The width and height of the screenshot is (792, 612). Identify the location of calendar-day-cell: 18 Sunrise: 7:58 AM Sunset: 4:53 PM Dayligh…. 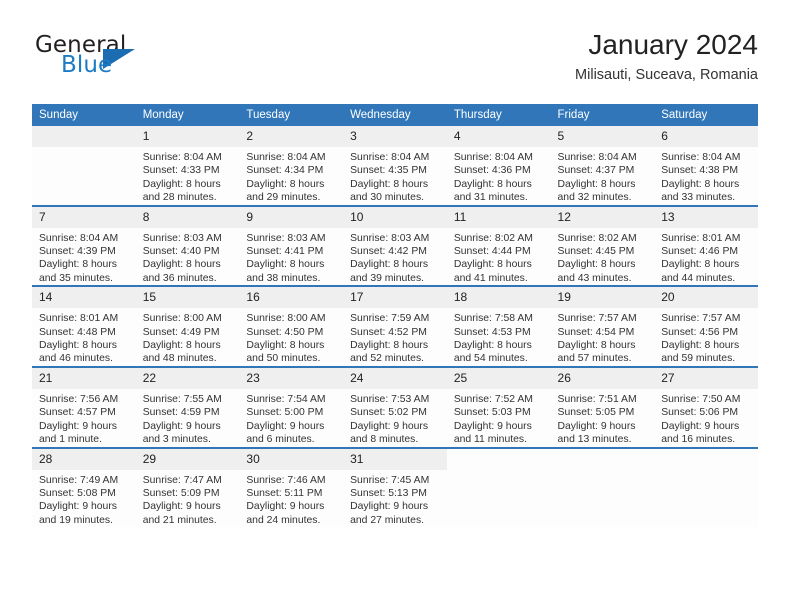
(498, 326).